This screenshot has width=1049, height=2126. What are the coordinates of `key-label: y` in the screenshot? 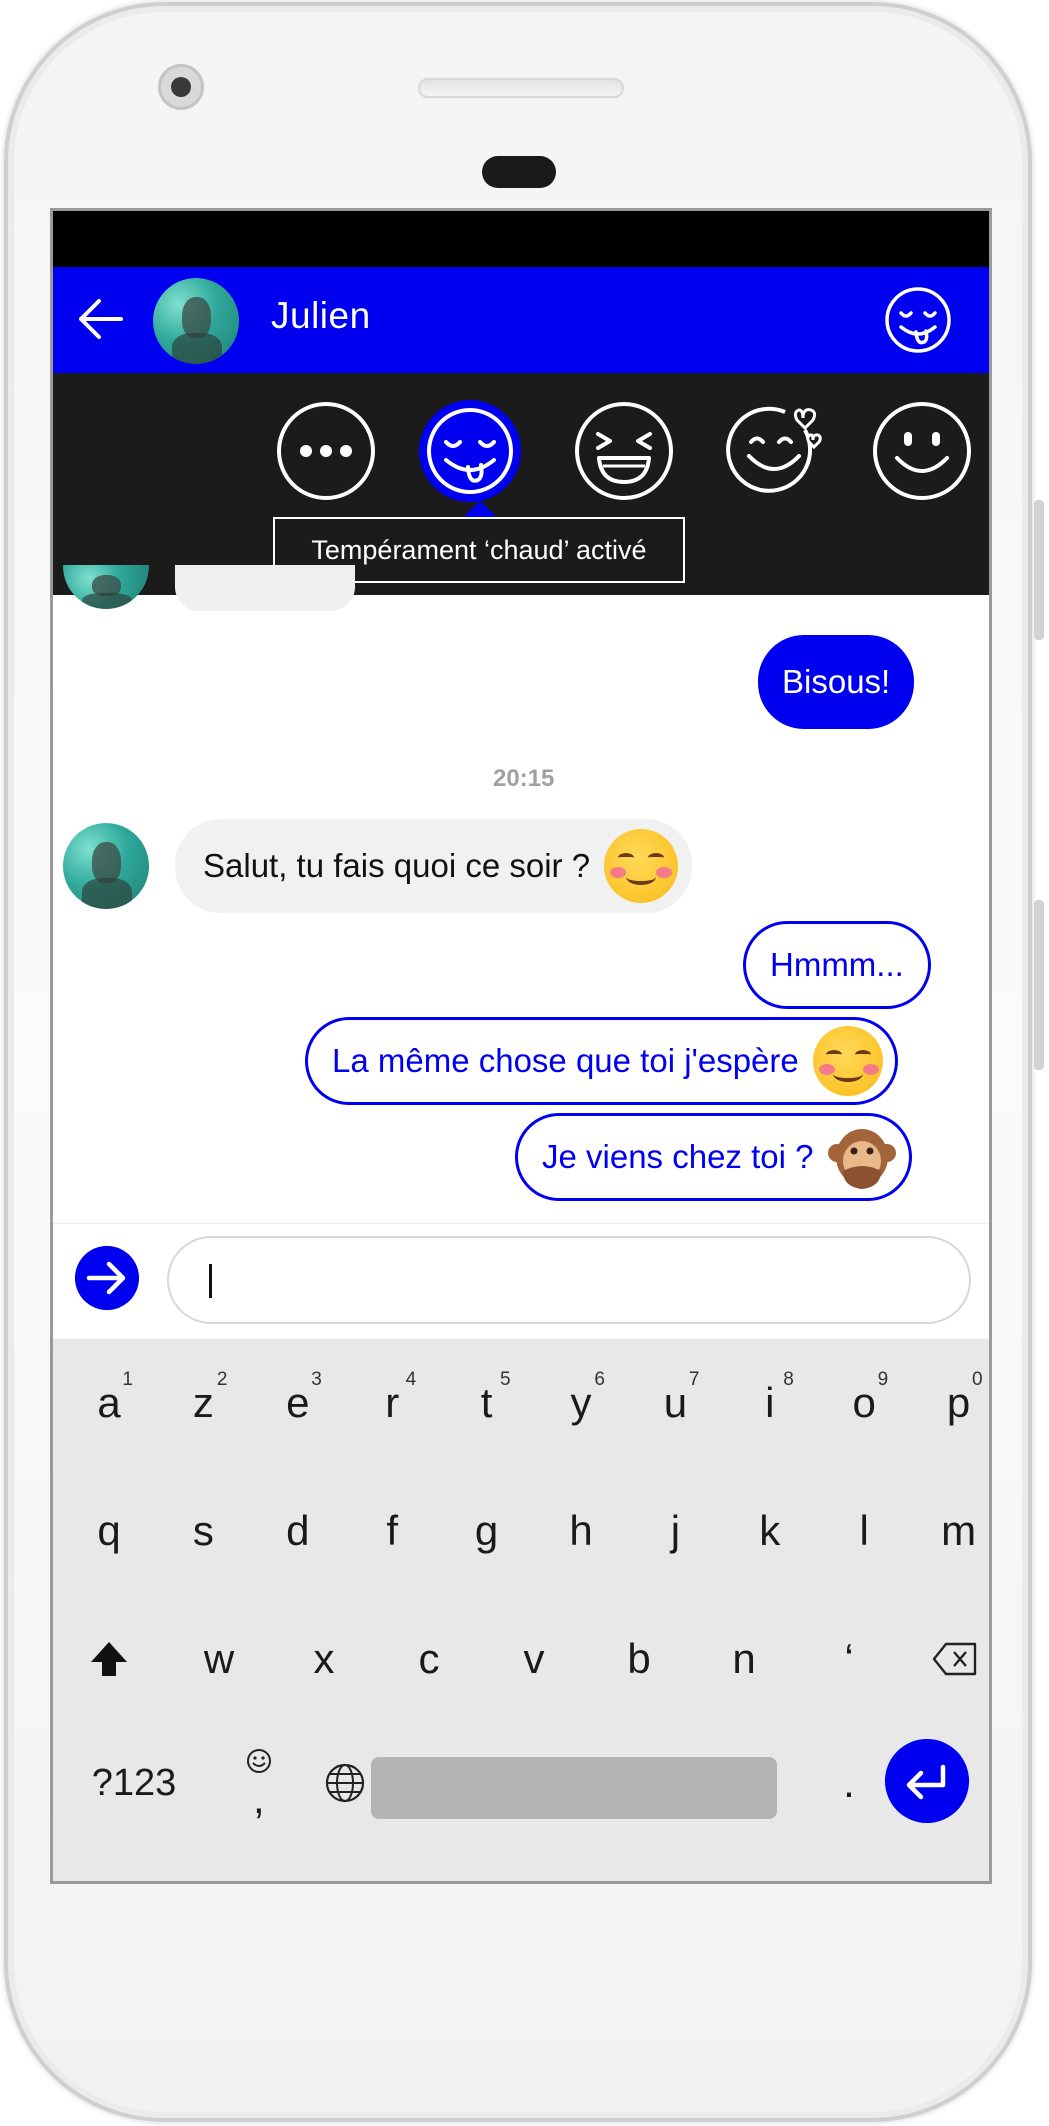 It's located at (581, 1402).